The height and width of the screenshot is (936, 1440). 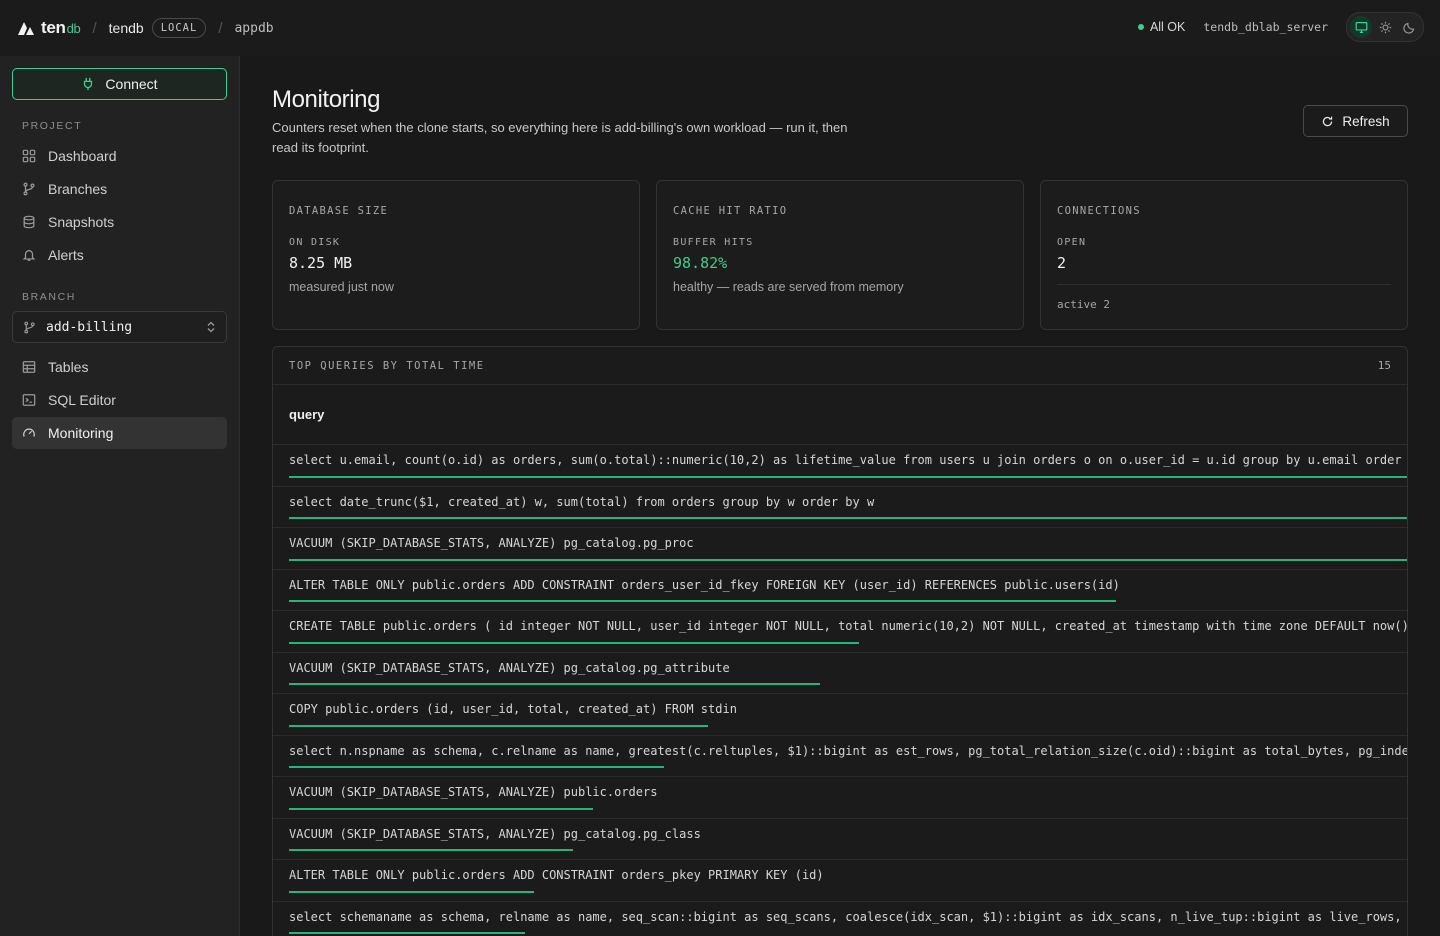 I want to click on bell-icon, so click(x=29, y=255).